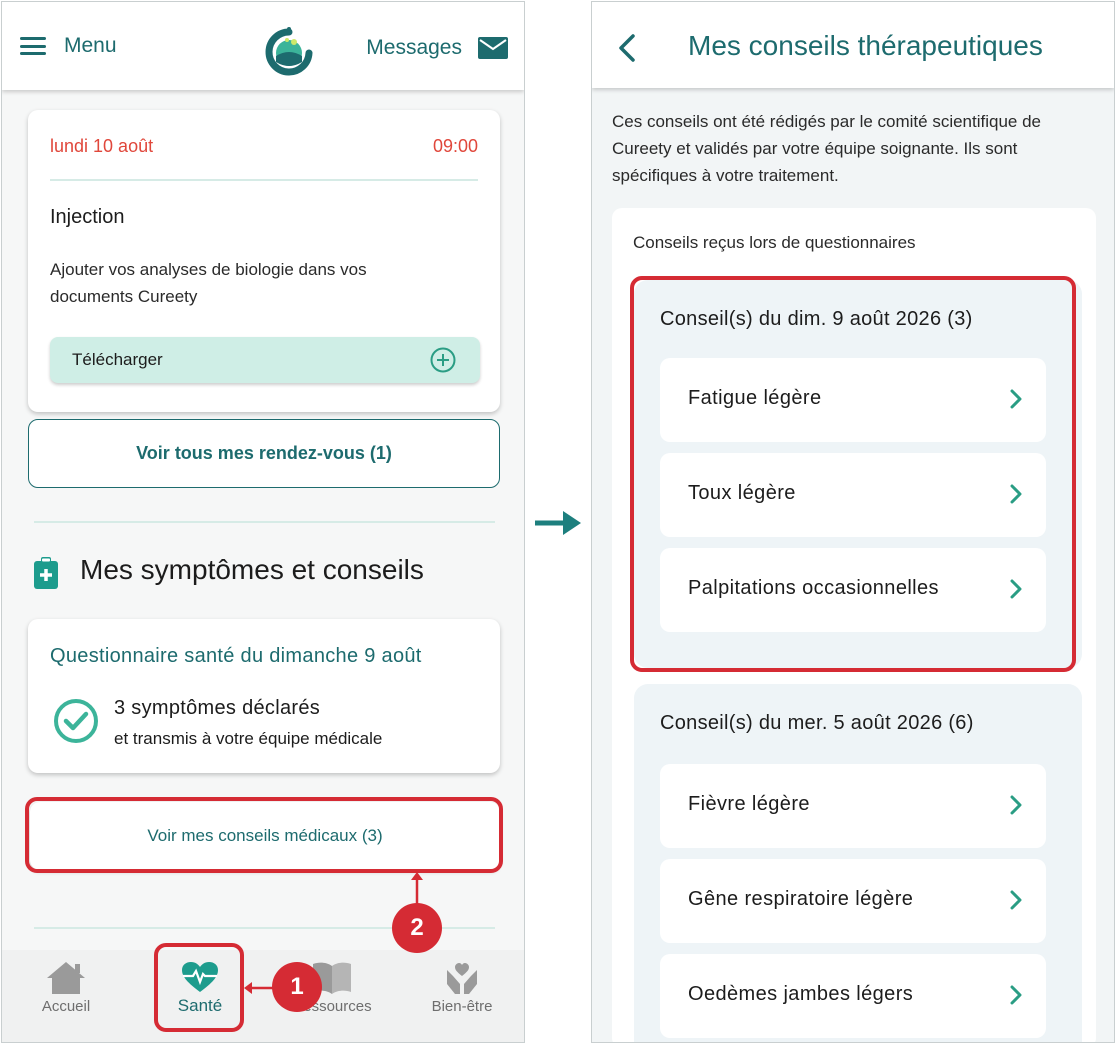  What do you see at coordinates (264, 180) in the screenshot?
I see `divider` at bounding box center [264, 180].